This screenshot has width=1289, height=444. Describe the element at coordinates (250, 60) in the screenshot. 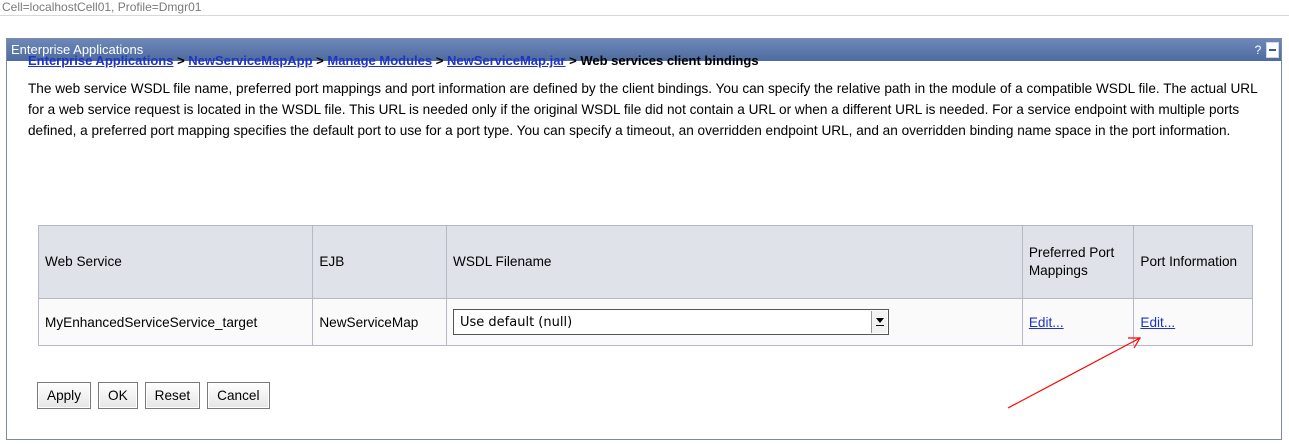

I see `breadcrumb-link-newservicemapapp: NewServiceMapApp` at that location.